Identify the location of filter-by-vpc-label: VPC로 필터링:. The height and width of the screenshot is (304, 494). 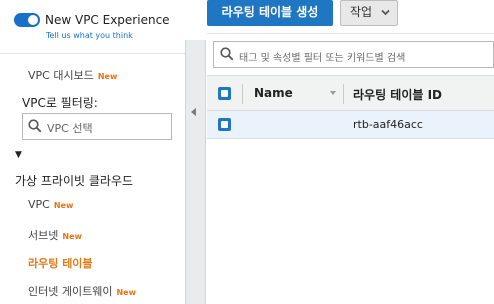
(60, 103).